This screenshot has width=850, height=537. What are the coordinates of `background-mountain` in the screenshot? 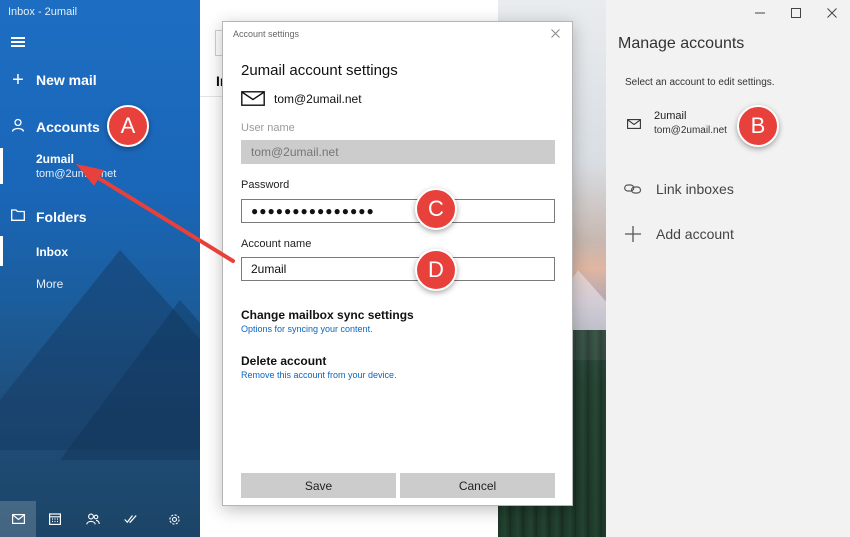 It's located at (130, 380).